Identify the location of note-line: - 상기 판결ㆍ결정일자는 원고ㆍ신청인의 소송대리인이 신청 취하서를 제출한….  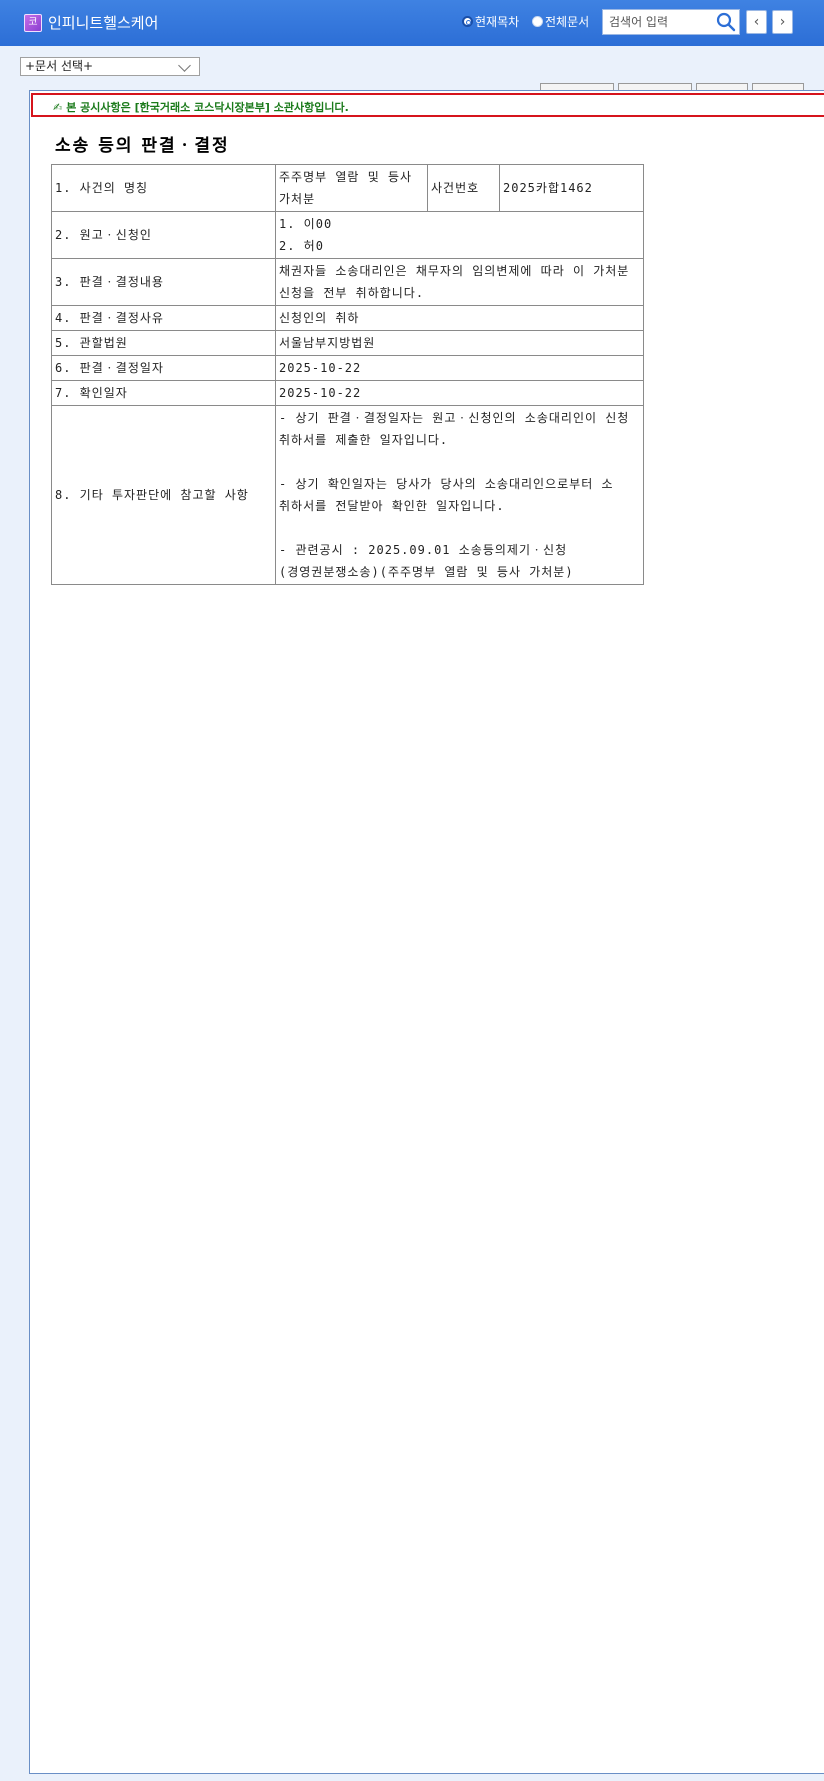
(454, 429).